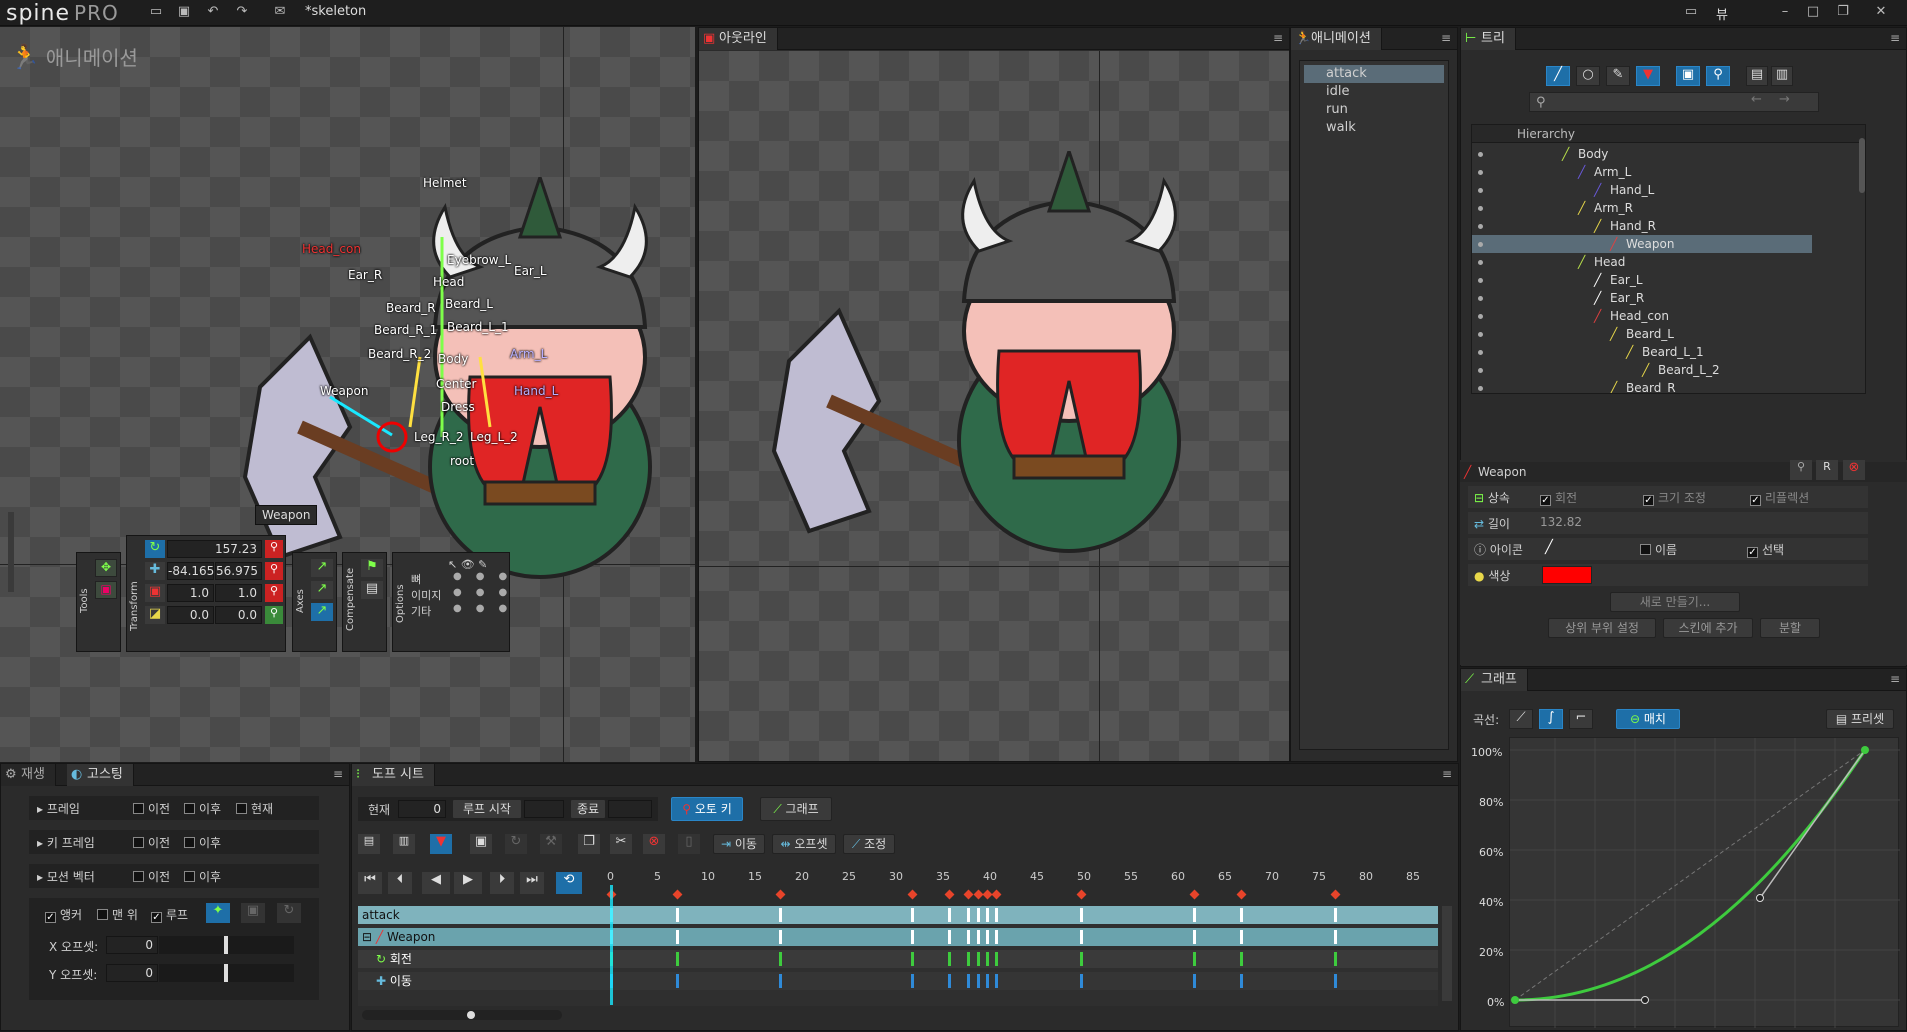 The width and height of the screenshot is (1907, 1032). Describe the element at coordinates (1790, 628) in the screenshot. I see `split-button: 분할` at that location.